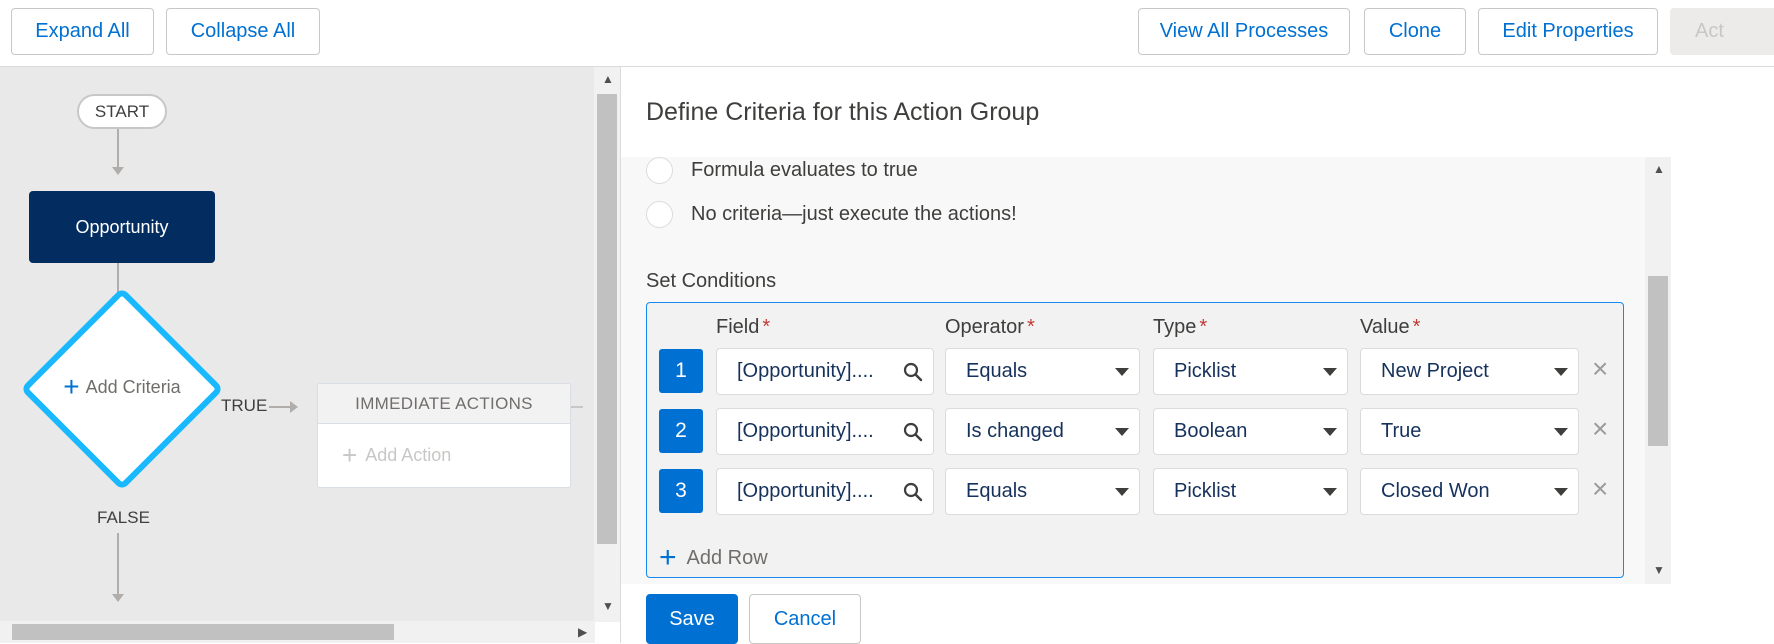 This screenshot has height=644, width=1774. Describe the element at coordinates (408, 454) in the screenshot. I see `add-action-text: Add Action` at that location.